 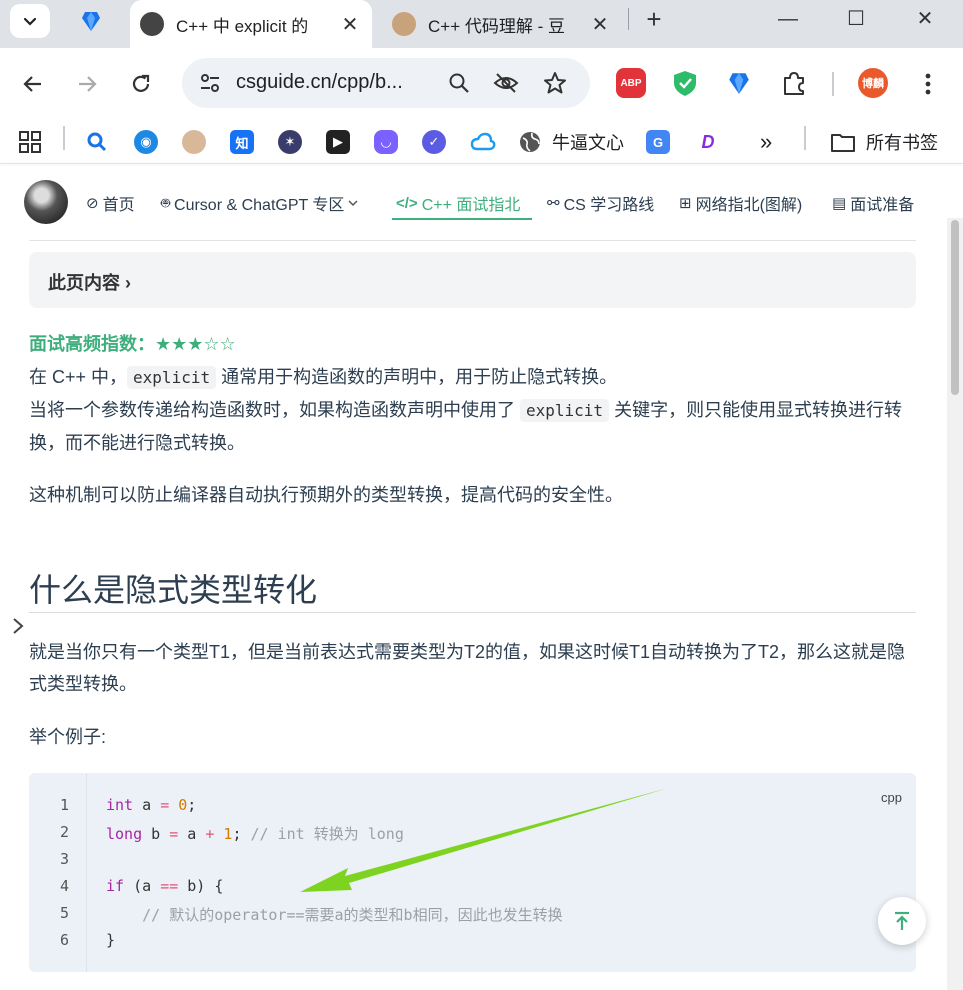 What do you see at coordinates (472, 280) in the screenshot?
I see `page-toc-toggle: 此页内容 ›` at bounding box center [472, 280].